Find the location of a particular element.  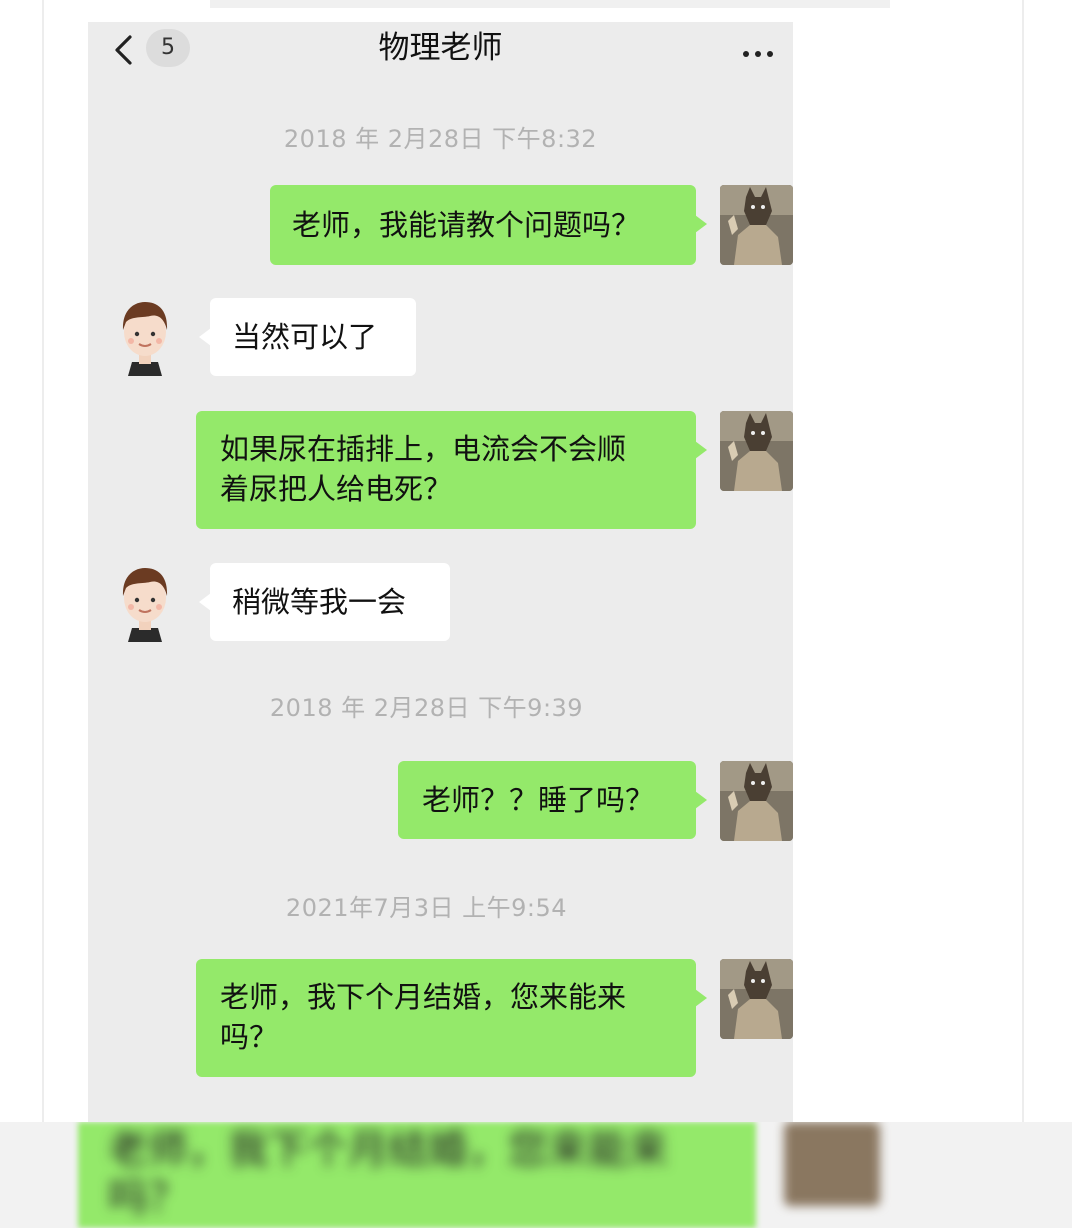

page-edge-right is located at coordinates (1023, 561).